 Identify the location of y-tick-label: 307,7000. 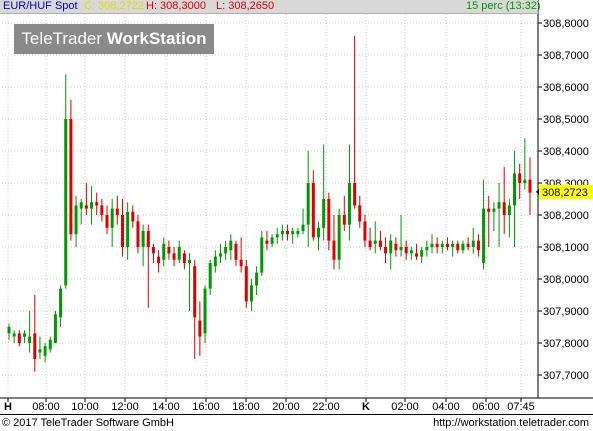
(566, 376).